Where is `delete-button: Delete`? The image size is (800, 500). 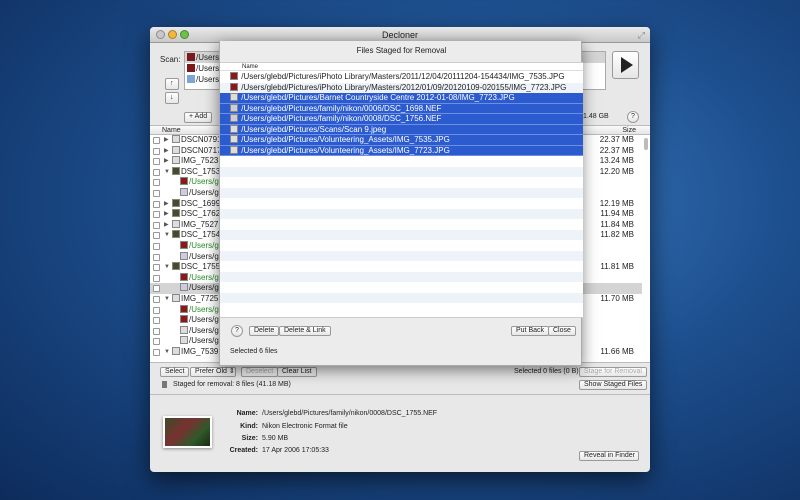
delete-button: Delete is located at coordinates (264, 331).